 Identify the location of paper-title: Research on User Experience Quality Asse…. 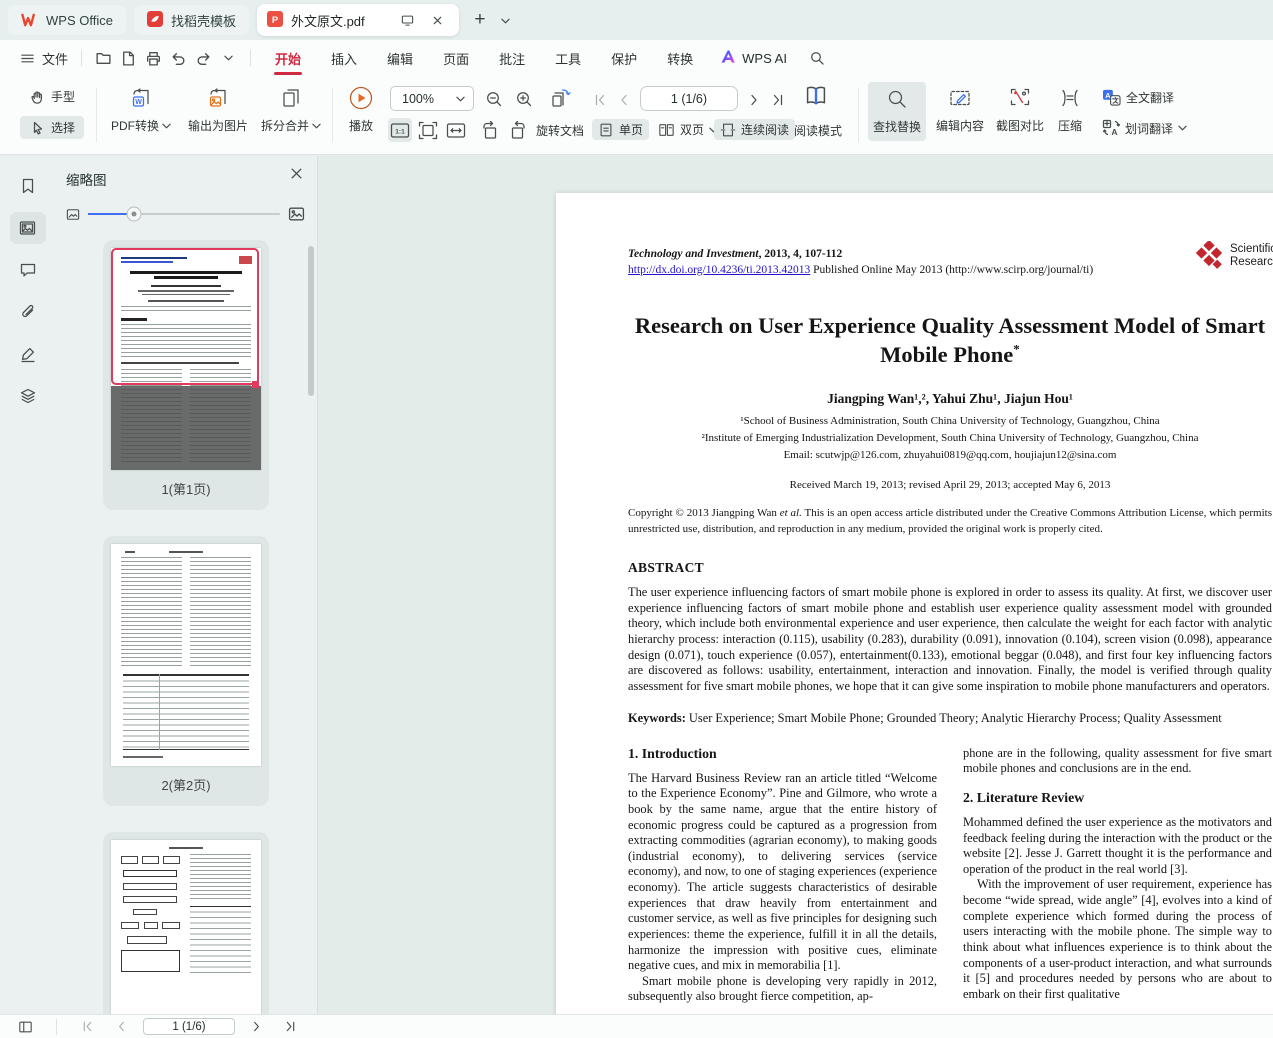
(950, 340).